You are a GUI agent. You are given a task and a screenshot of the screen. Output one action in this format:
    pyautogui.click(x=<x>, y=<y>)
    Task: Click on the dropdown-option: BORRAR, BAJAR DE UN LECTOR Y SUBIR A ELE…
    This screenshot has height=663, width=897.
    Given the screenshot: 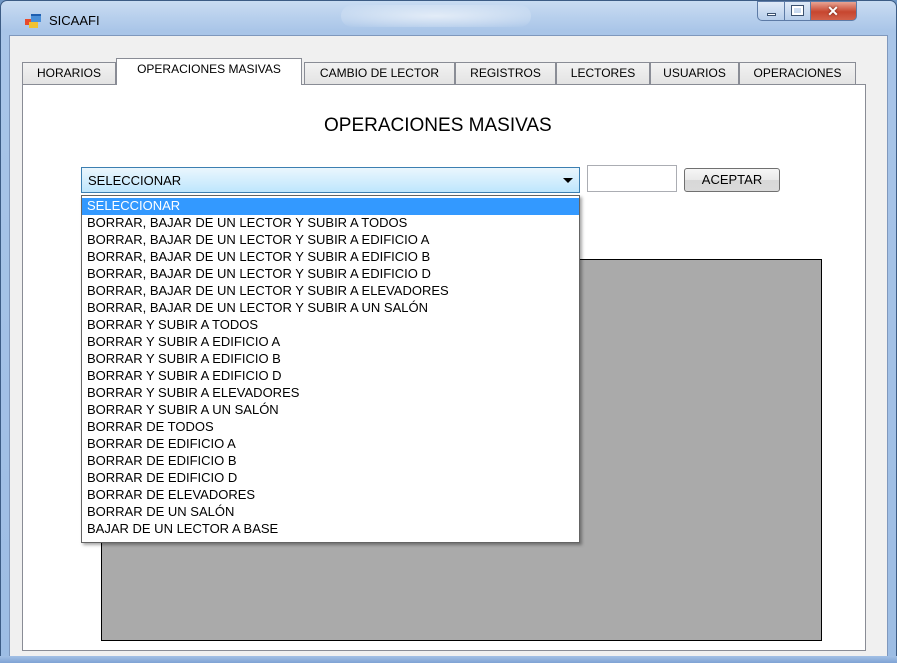 What is the action you would take?
    pyautogui.click(x=330, y=291)
    